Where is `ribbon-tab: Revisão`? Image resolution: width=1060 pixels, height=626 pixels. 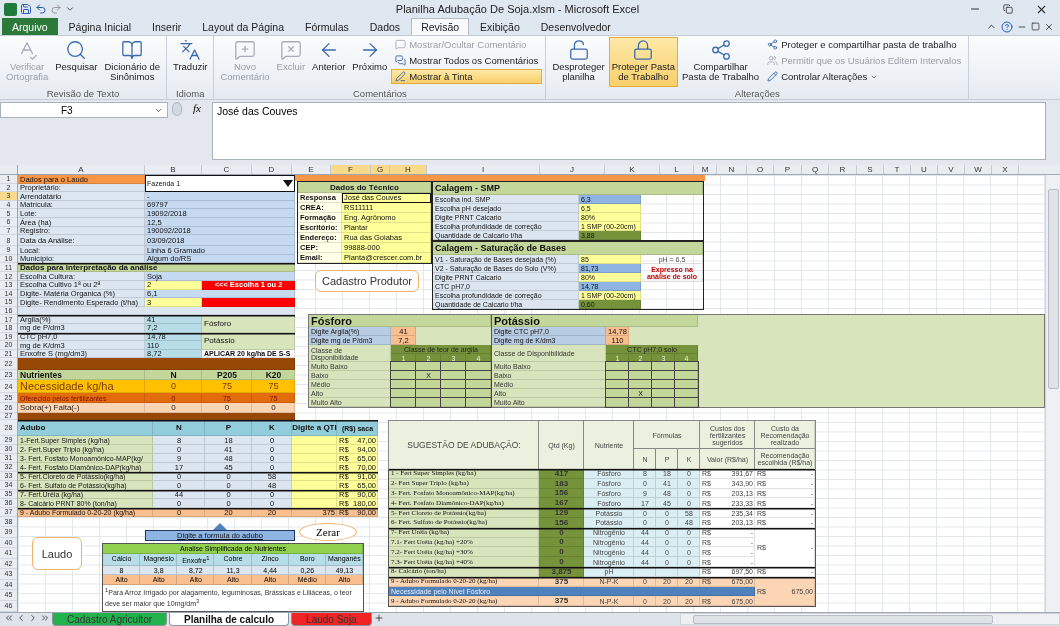
ribbon-tab: Revisão is located at coordinates (440, 26).